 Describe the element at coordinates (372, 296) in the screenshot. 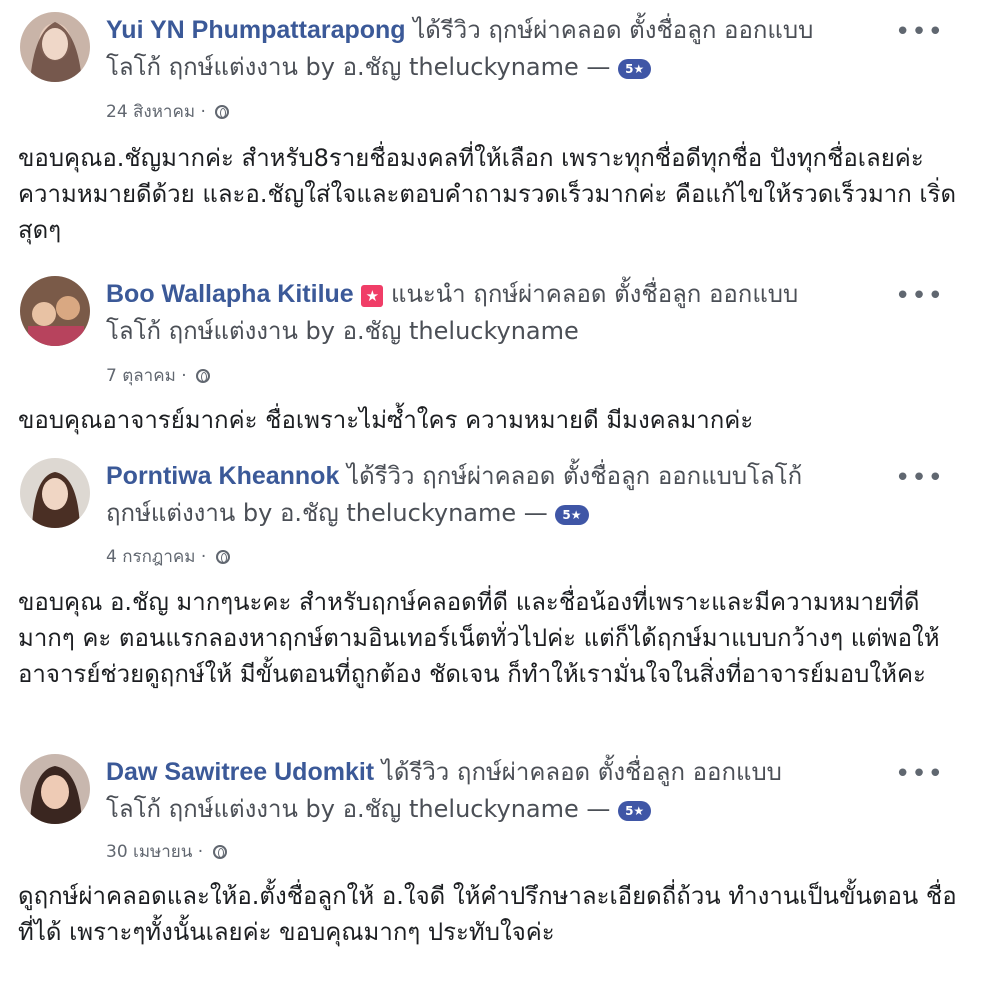

I see `recommend-icon: ★` at that location.